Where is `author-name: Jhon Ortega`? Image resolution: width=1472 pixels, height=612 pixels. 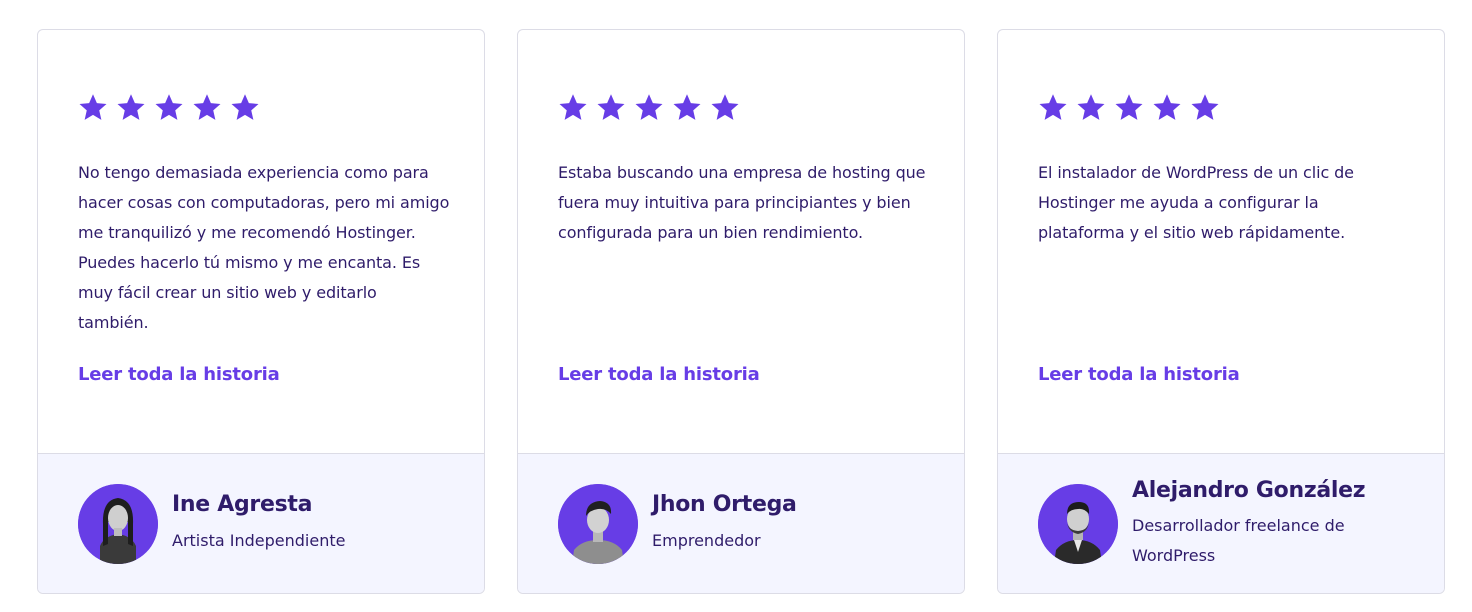
author-name: Jhon Ortega is located at coordinates (724, 504).